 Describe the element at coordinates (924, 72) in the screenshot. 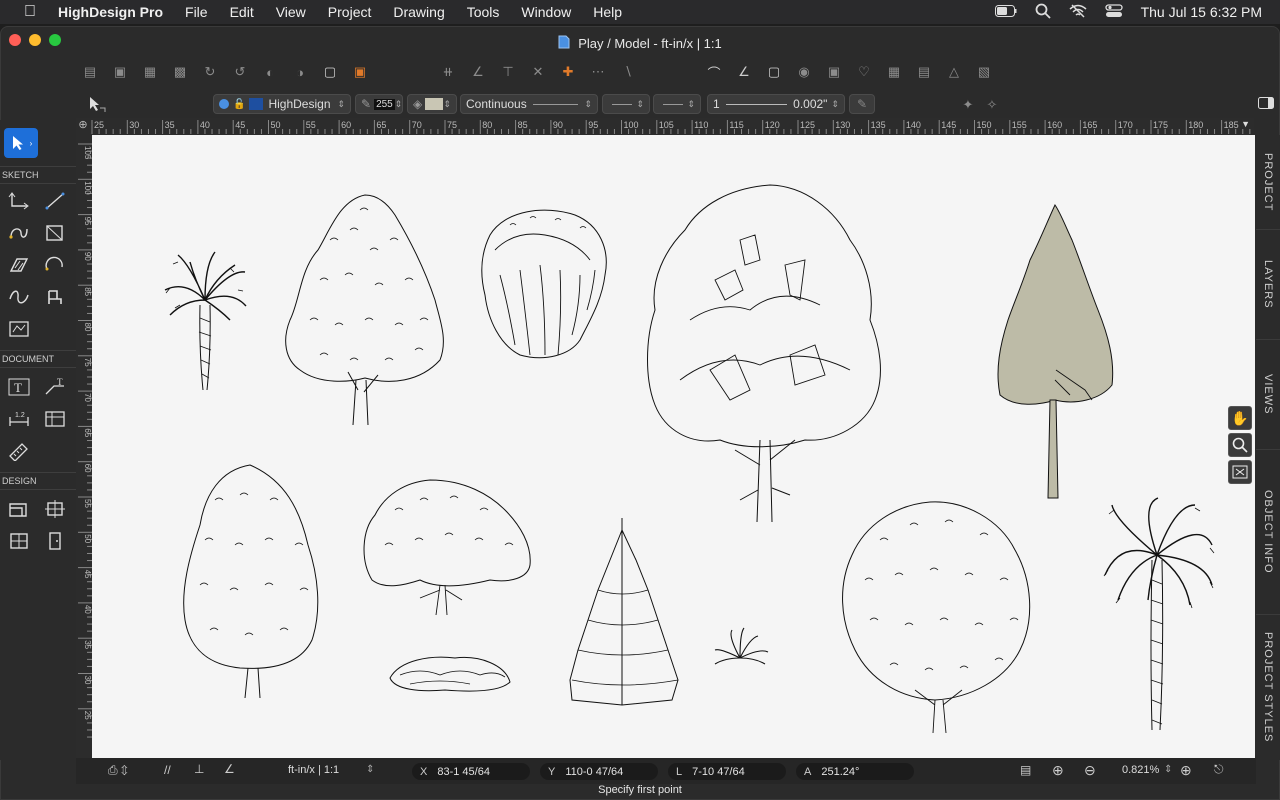

I see `text-box-icon: ▤` at that location.